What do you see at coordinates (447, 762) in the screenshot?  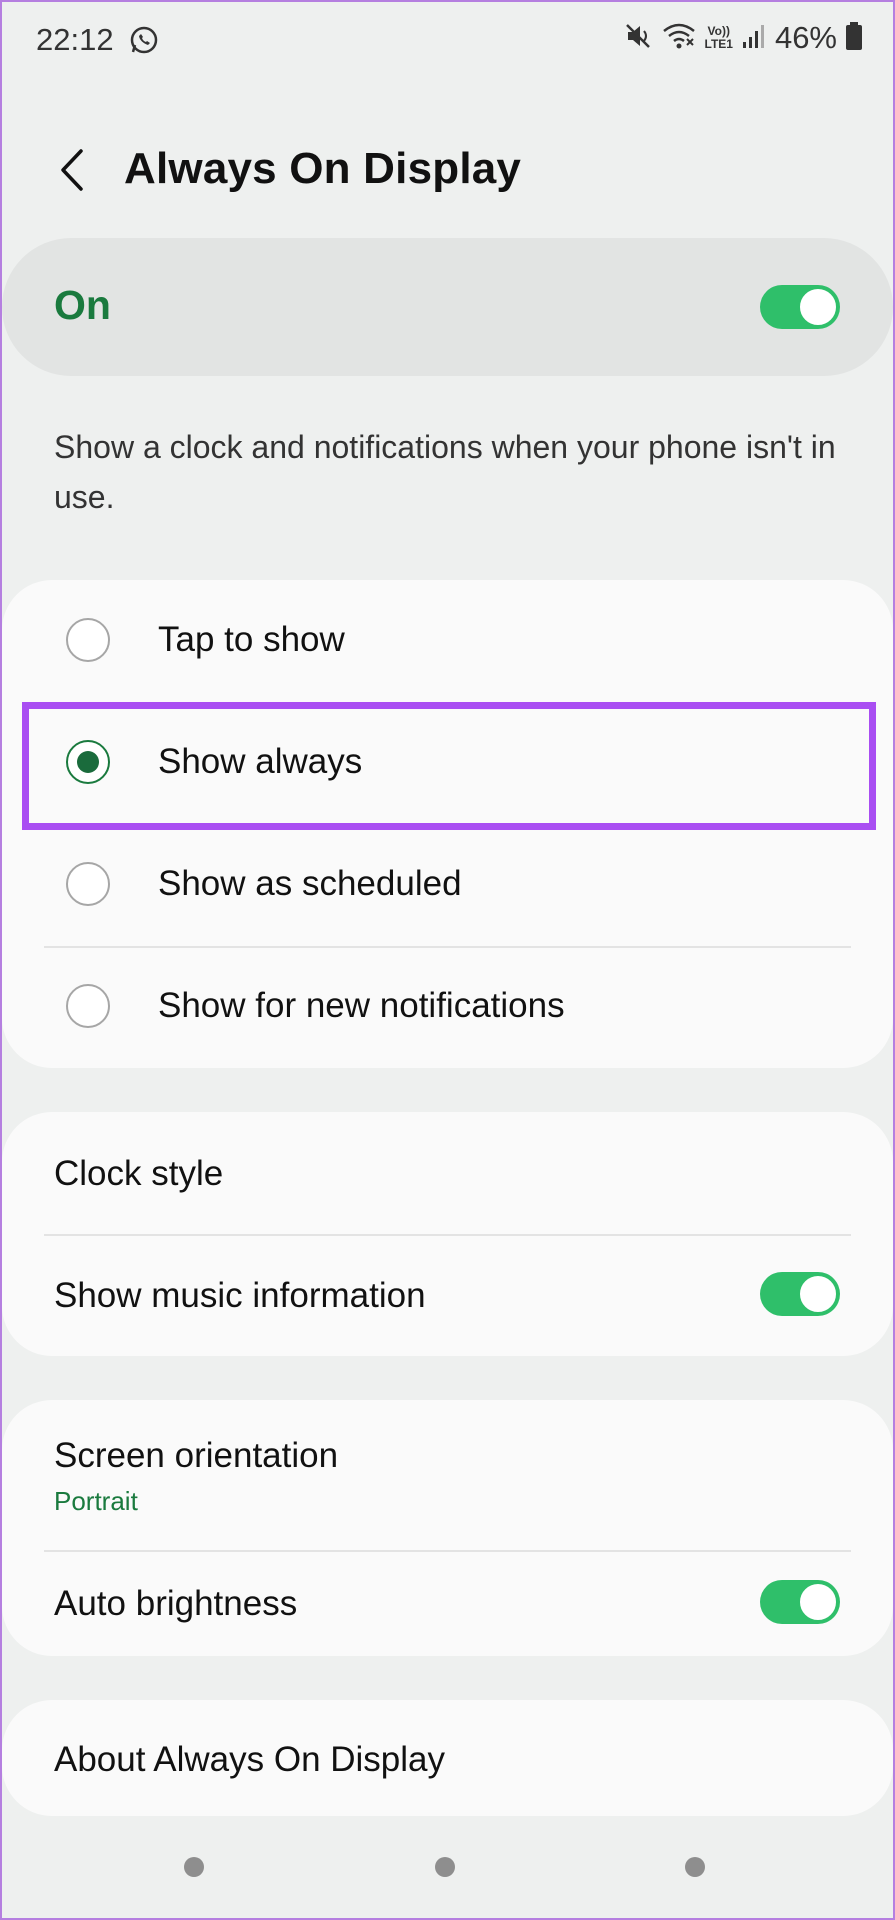 I see `option-show-always: Show always` at bounding box center [447, 762].